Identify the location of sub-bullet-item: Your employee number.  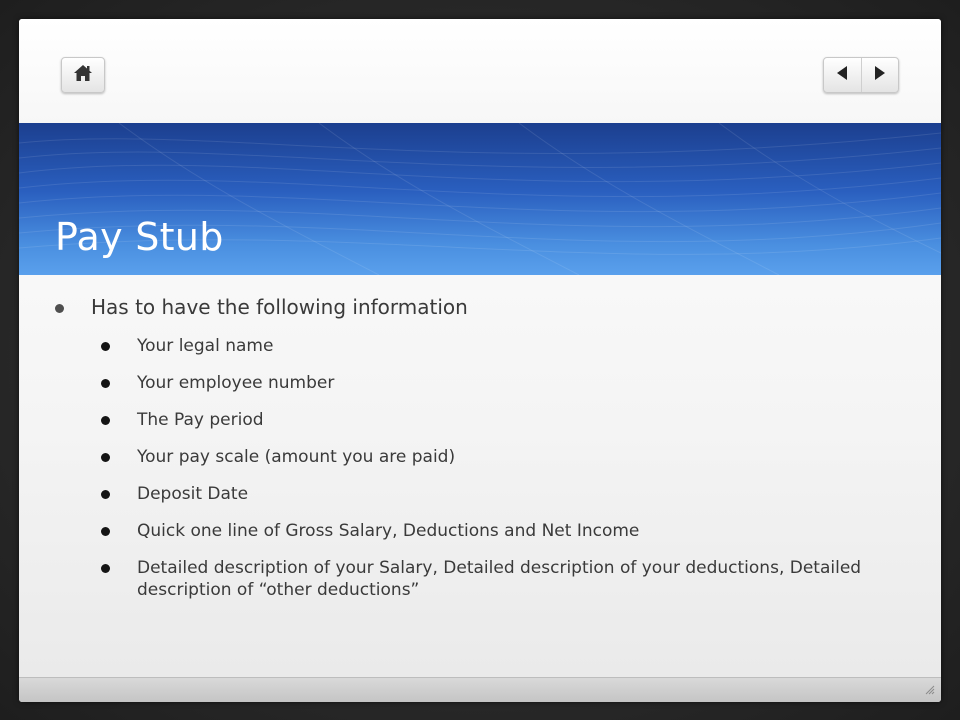
(485, 383).